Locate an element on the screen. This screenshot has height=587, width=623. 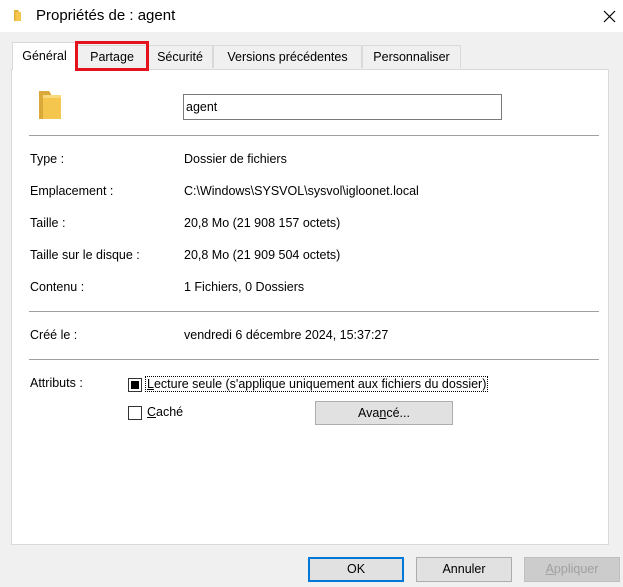
folder-icon is located at coordinates (19, 15).